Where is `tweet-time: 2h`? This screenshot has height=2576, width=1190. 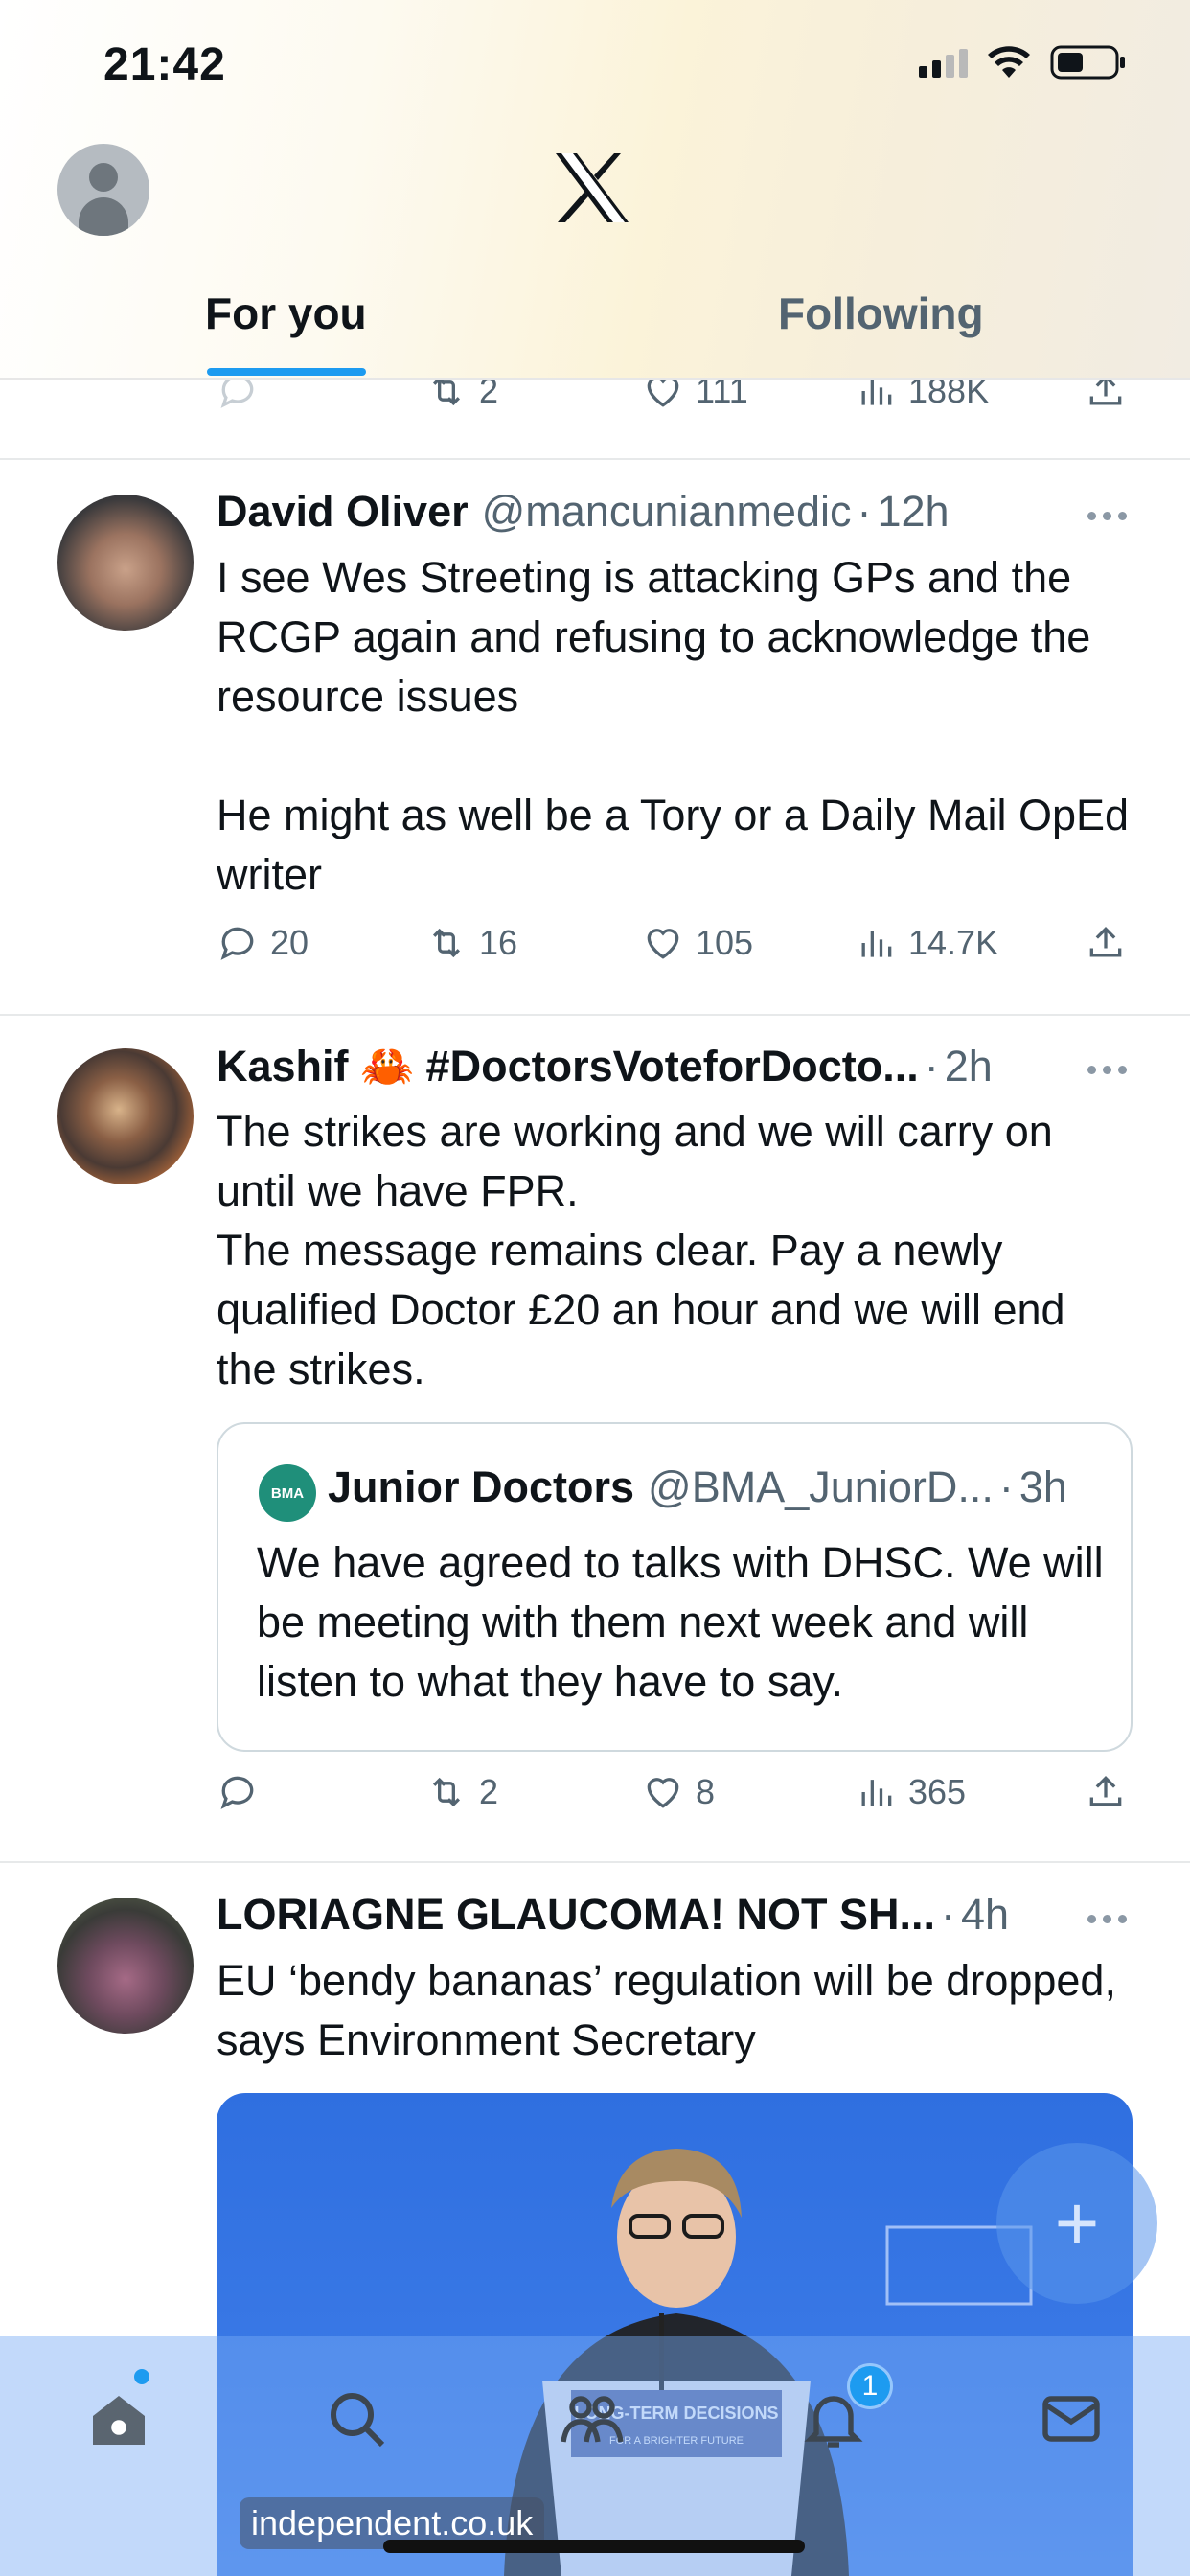
tweet-time: 2h is located at coordinates (968, 1066).